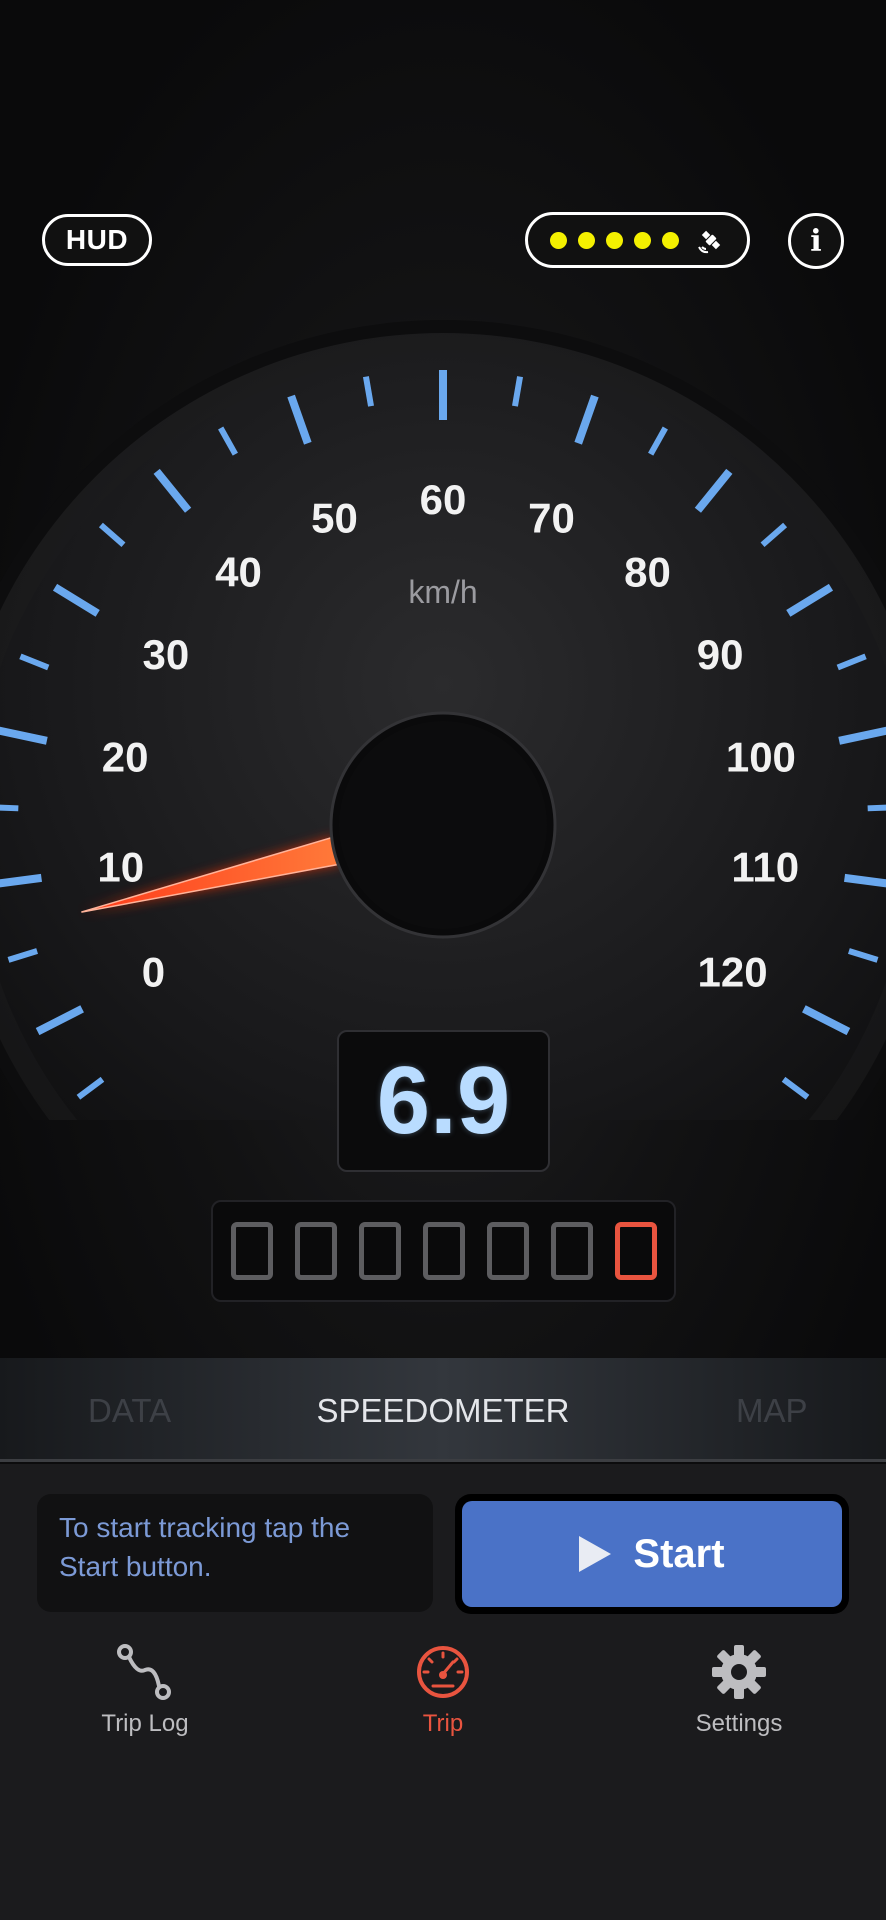 This screenshot has width=886, height=1920. I want to click on tab-trip-log: Trip Log, so click(145, 1690).